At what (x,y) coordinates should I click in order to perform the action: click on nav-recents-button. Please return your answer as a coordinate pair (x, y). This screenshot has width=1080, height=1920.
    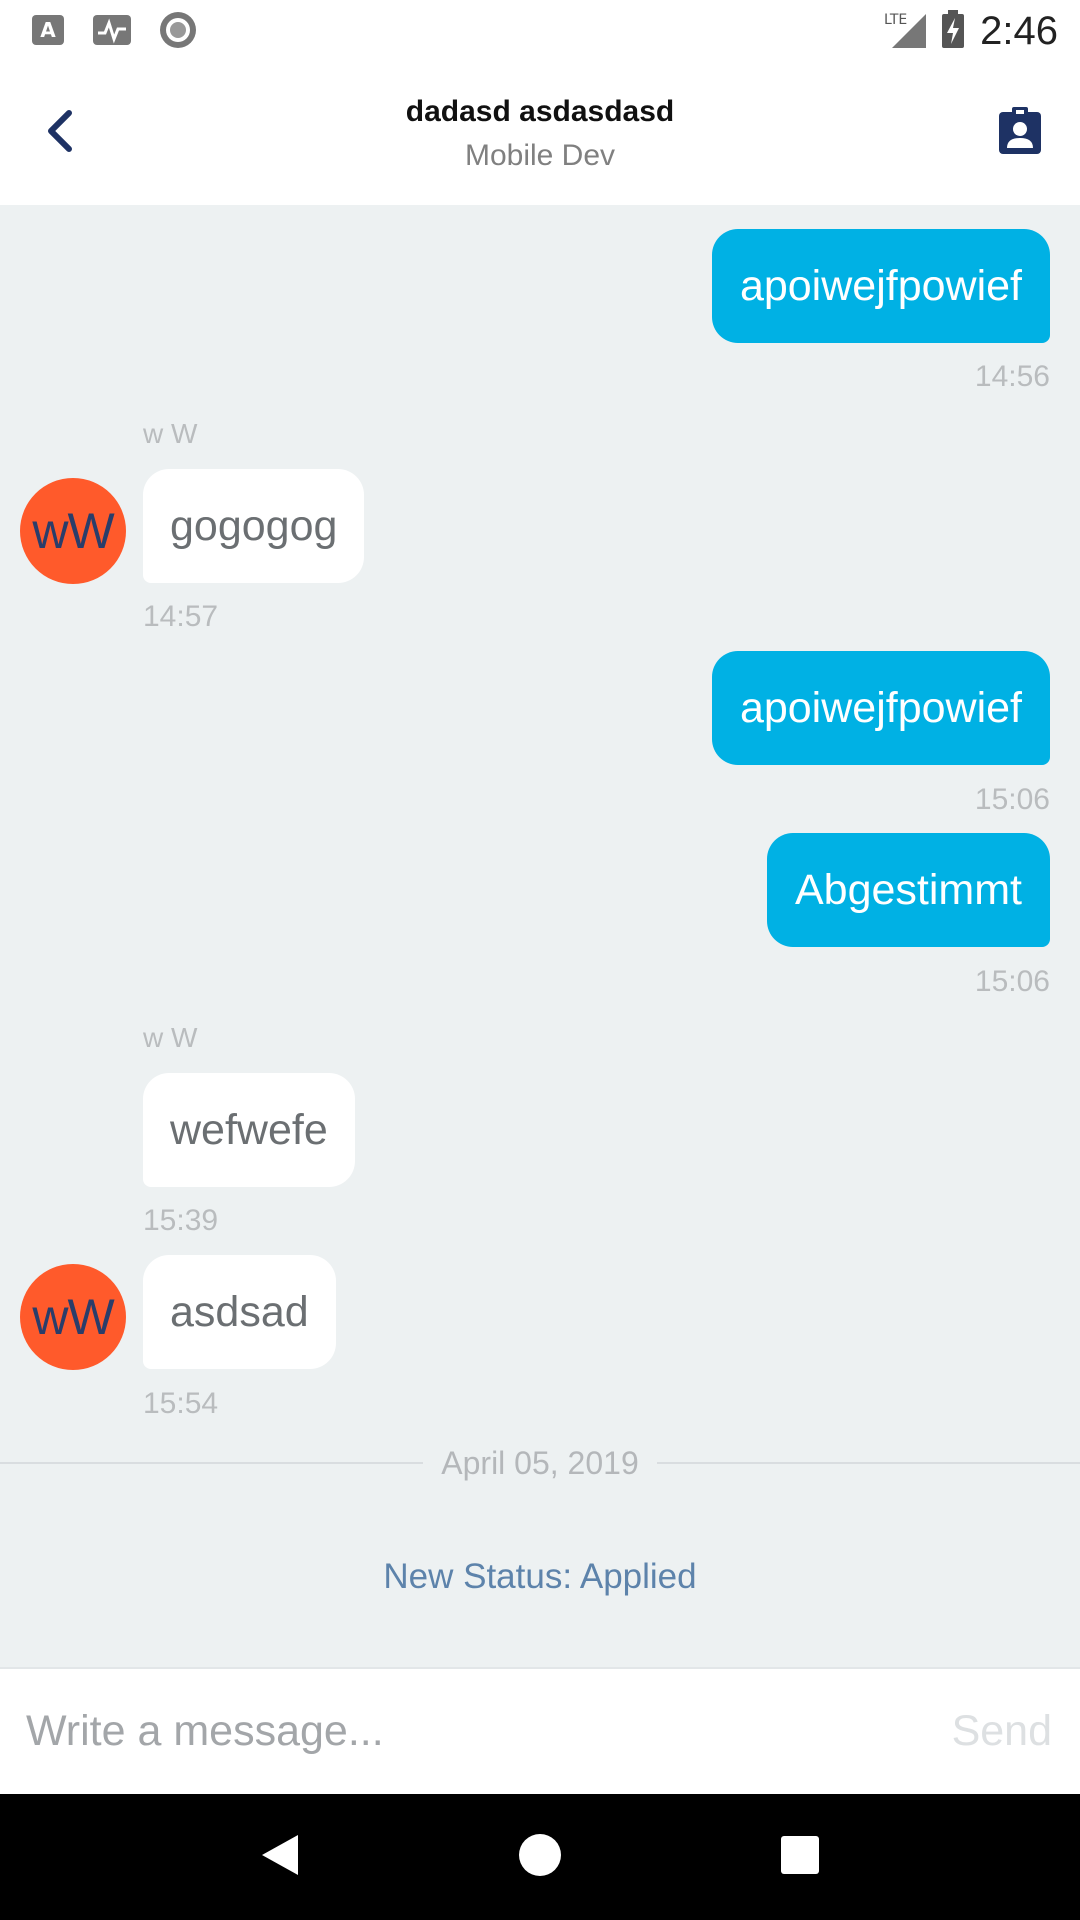
    Looking at the image, I should click on (800, 1857).